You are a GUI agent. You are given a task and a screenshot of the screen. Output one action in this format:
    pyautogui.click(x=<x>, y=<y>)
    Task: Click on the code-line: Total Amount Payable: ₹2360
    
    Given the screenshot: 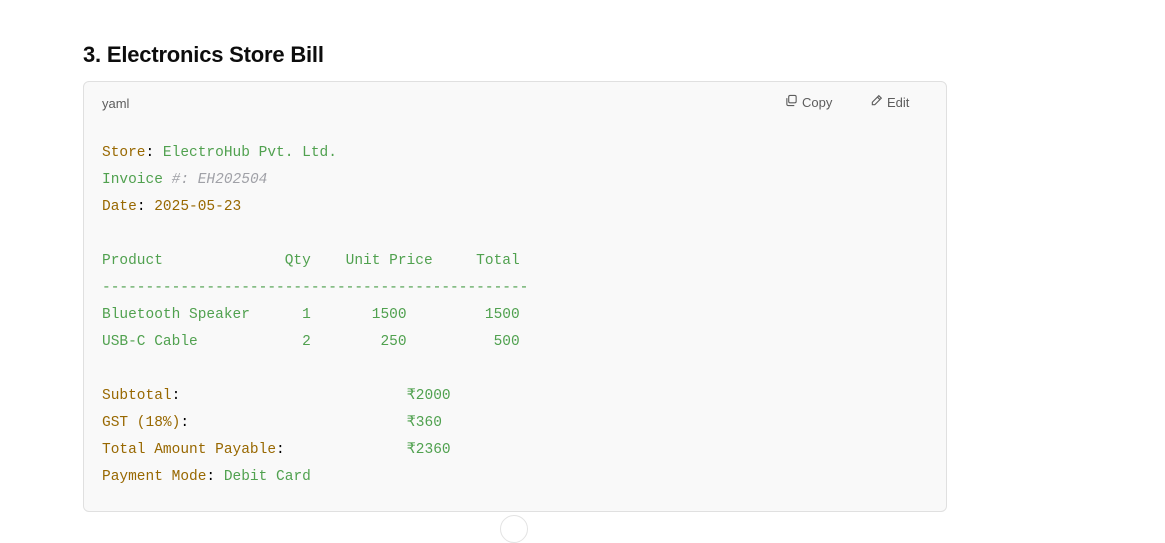 What is the action you would take?
    pyautogui.click(x=315, y=450)
    